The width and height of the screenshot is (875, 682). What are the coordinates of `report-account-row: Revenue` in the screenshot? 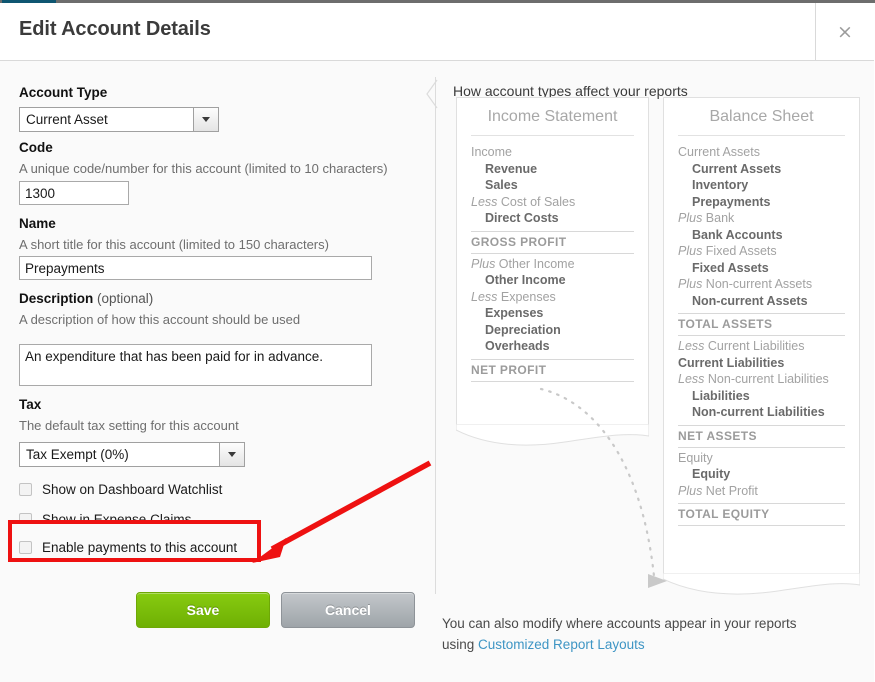 It's located at (511, 168).